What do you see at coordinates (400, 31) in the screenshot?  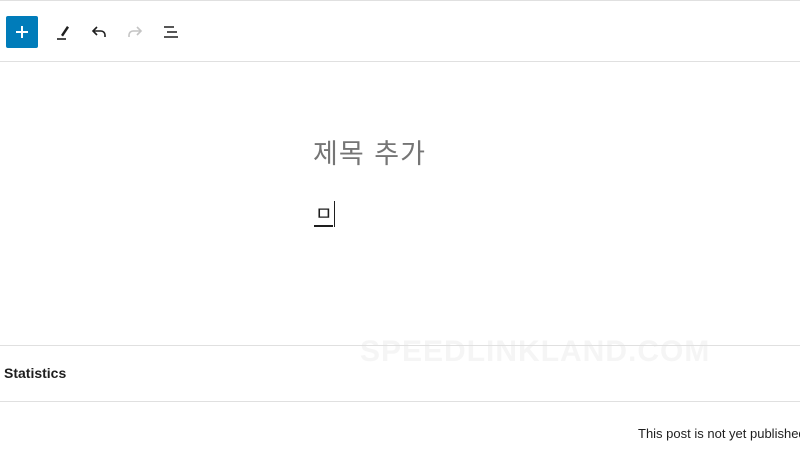 I see `editor-toolbar` at bounding box center [400, 31].